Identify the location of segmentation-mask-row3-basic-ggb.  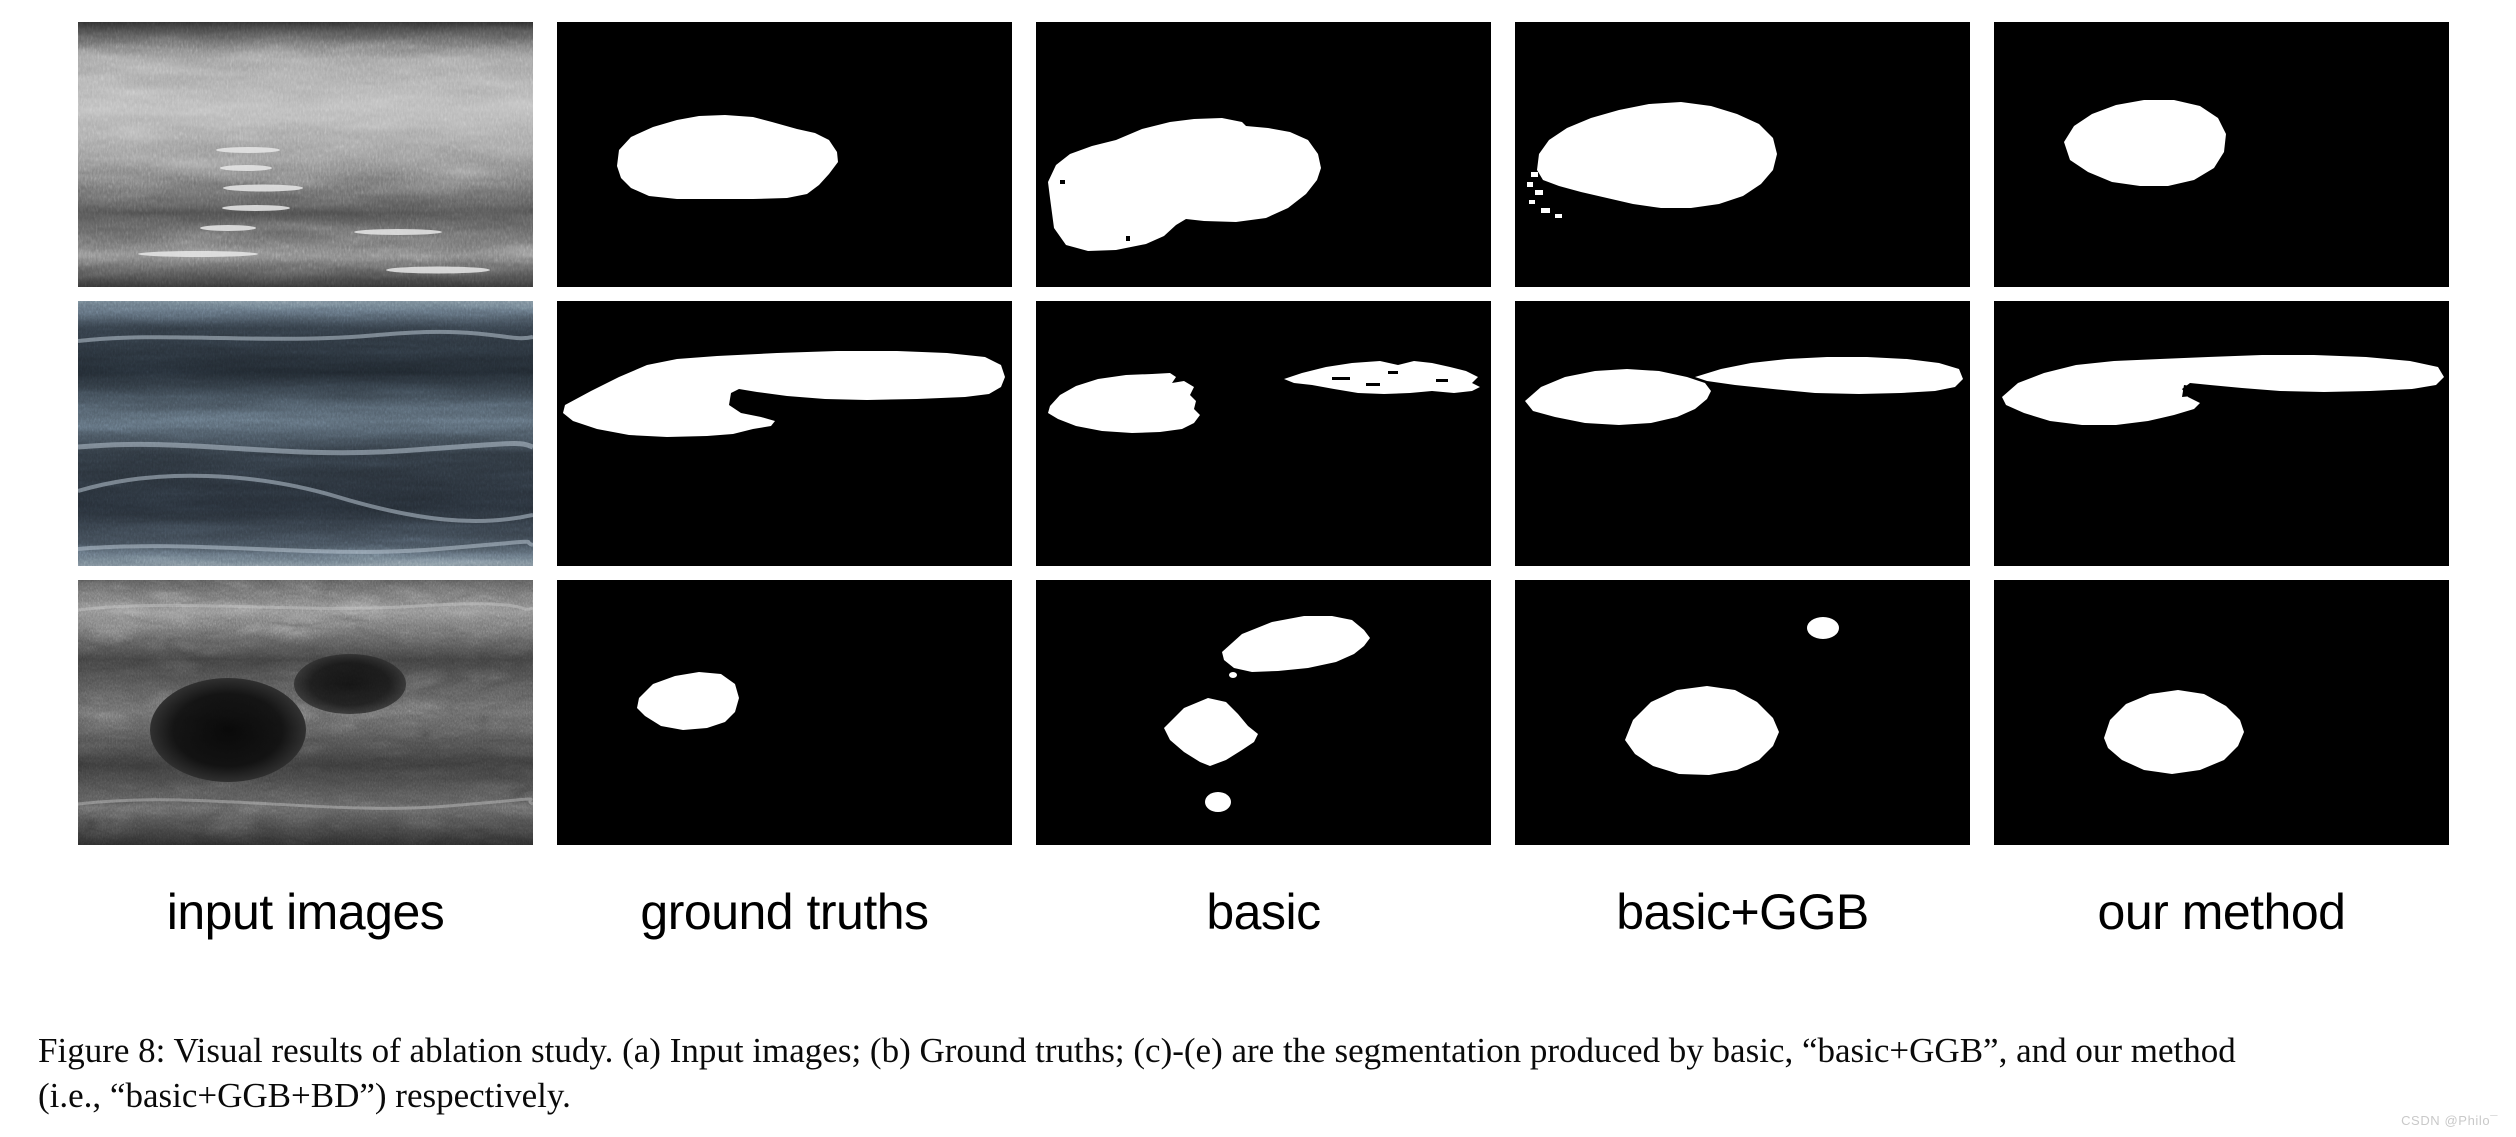
(1742, 712).